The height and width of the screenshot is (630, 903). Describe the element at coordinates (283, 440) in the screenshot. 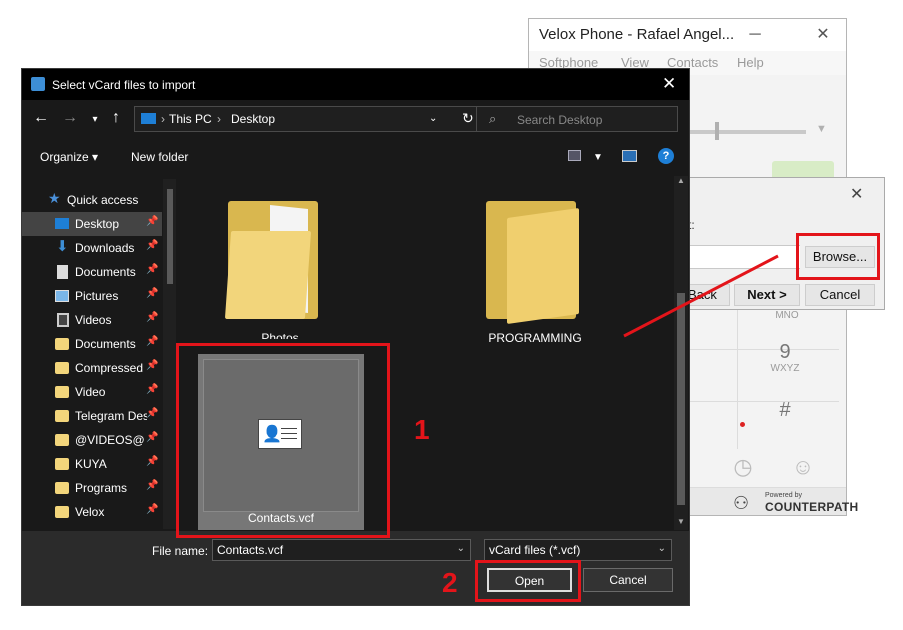

I see `highlight-contacts-file` at that location.